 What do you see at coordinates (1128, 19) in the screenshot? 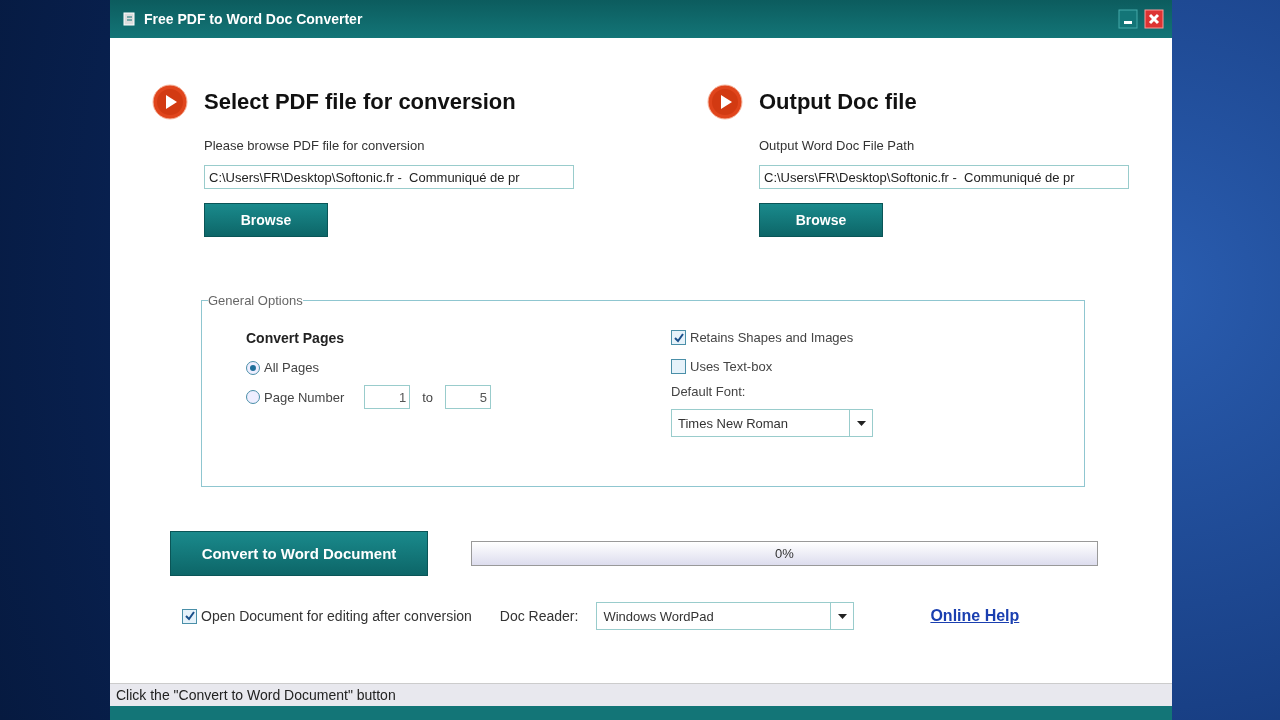
I see `minimize-icon` at bounding box center [1128, 19].